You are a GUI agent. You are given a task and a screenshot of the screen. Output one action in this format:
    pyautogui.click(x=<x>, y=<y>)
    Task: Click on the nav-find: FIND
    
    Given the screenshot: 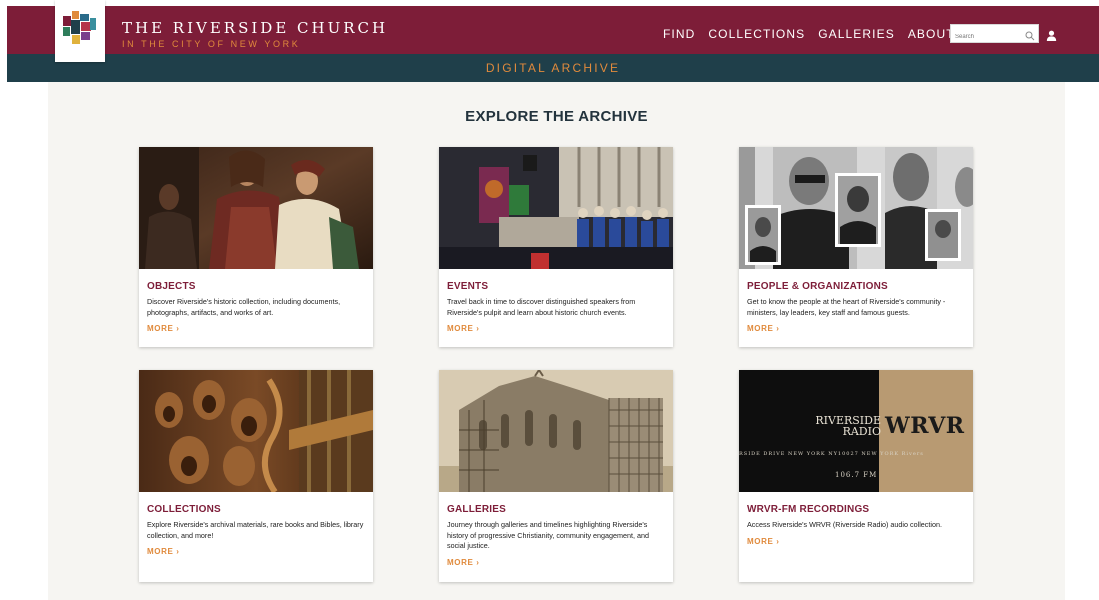 What is the action you would take?
    pyautogui.click(x=679, y=34)
    